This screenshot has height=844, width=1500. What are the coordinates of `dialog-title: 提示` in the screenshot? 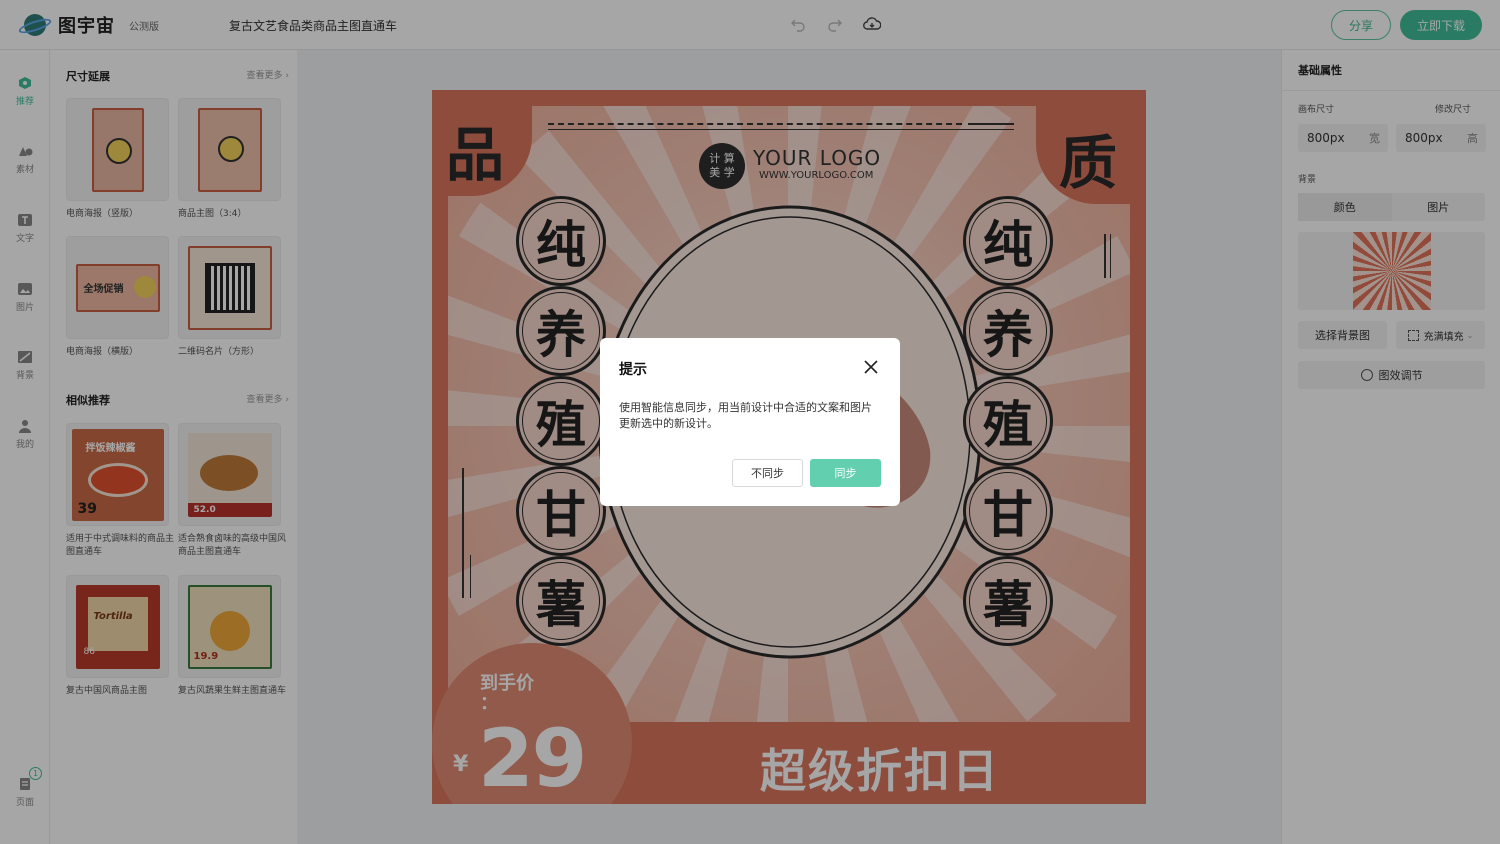 It's located at (633, 370).